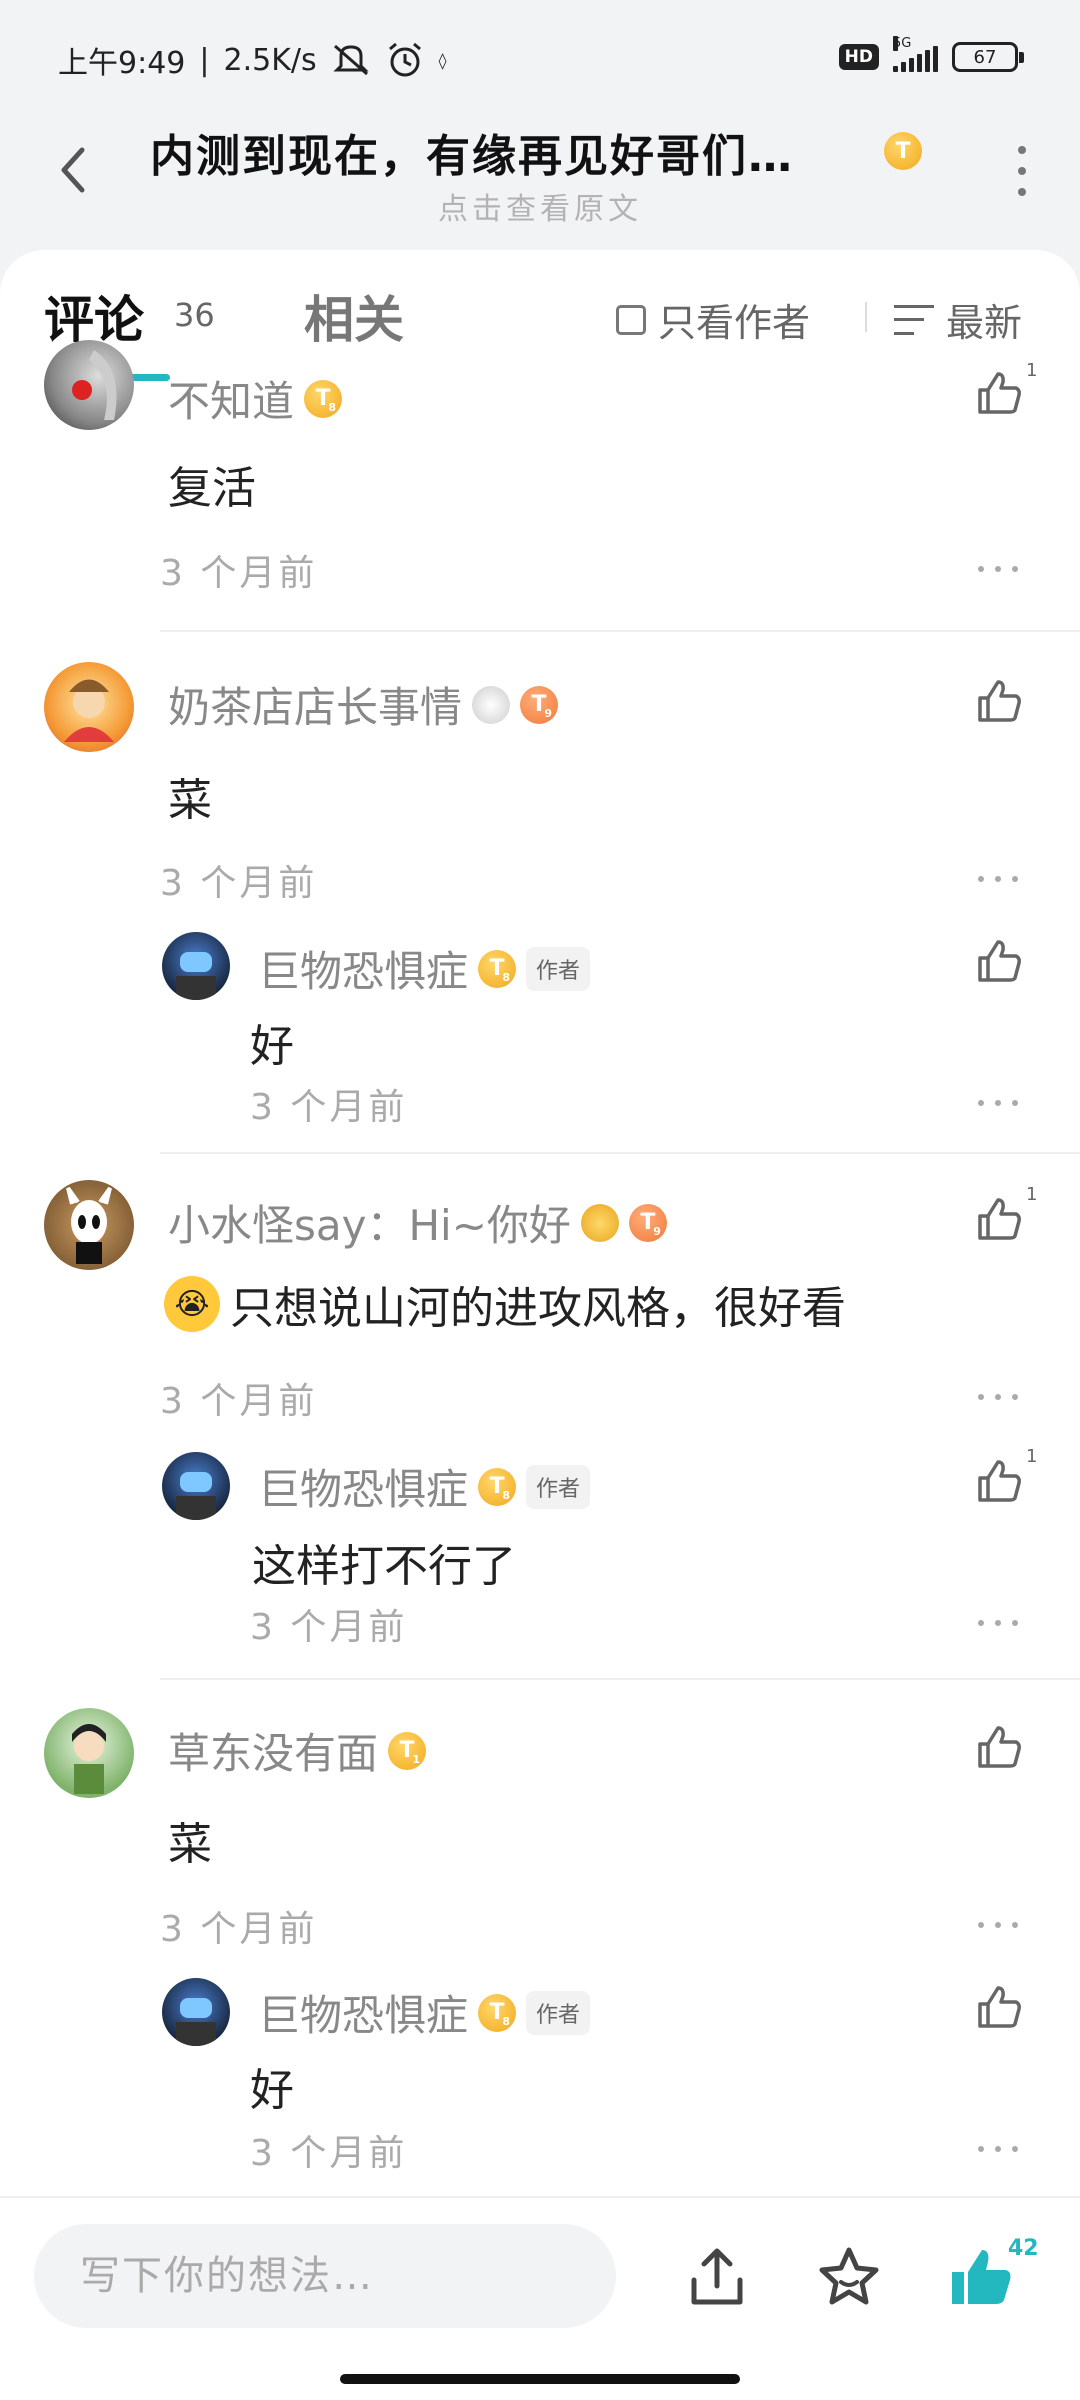 Image resolution: width=1080 pixels, height=2400 pixels. I want to click on share-icon, so click(717, 2277).